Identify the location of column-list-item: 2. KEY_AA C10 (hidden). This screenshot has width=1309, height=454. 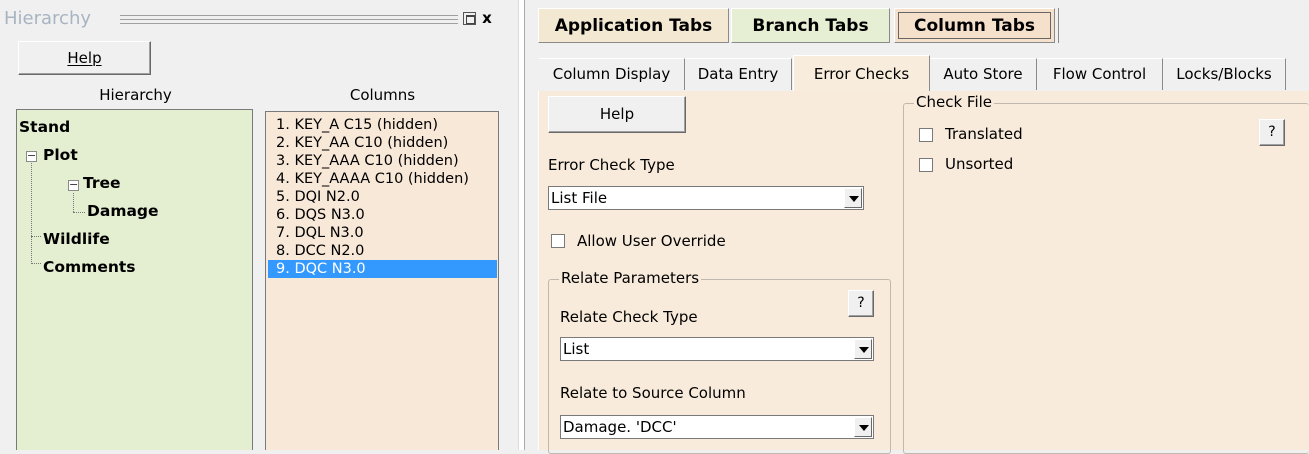
(382, 143).